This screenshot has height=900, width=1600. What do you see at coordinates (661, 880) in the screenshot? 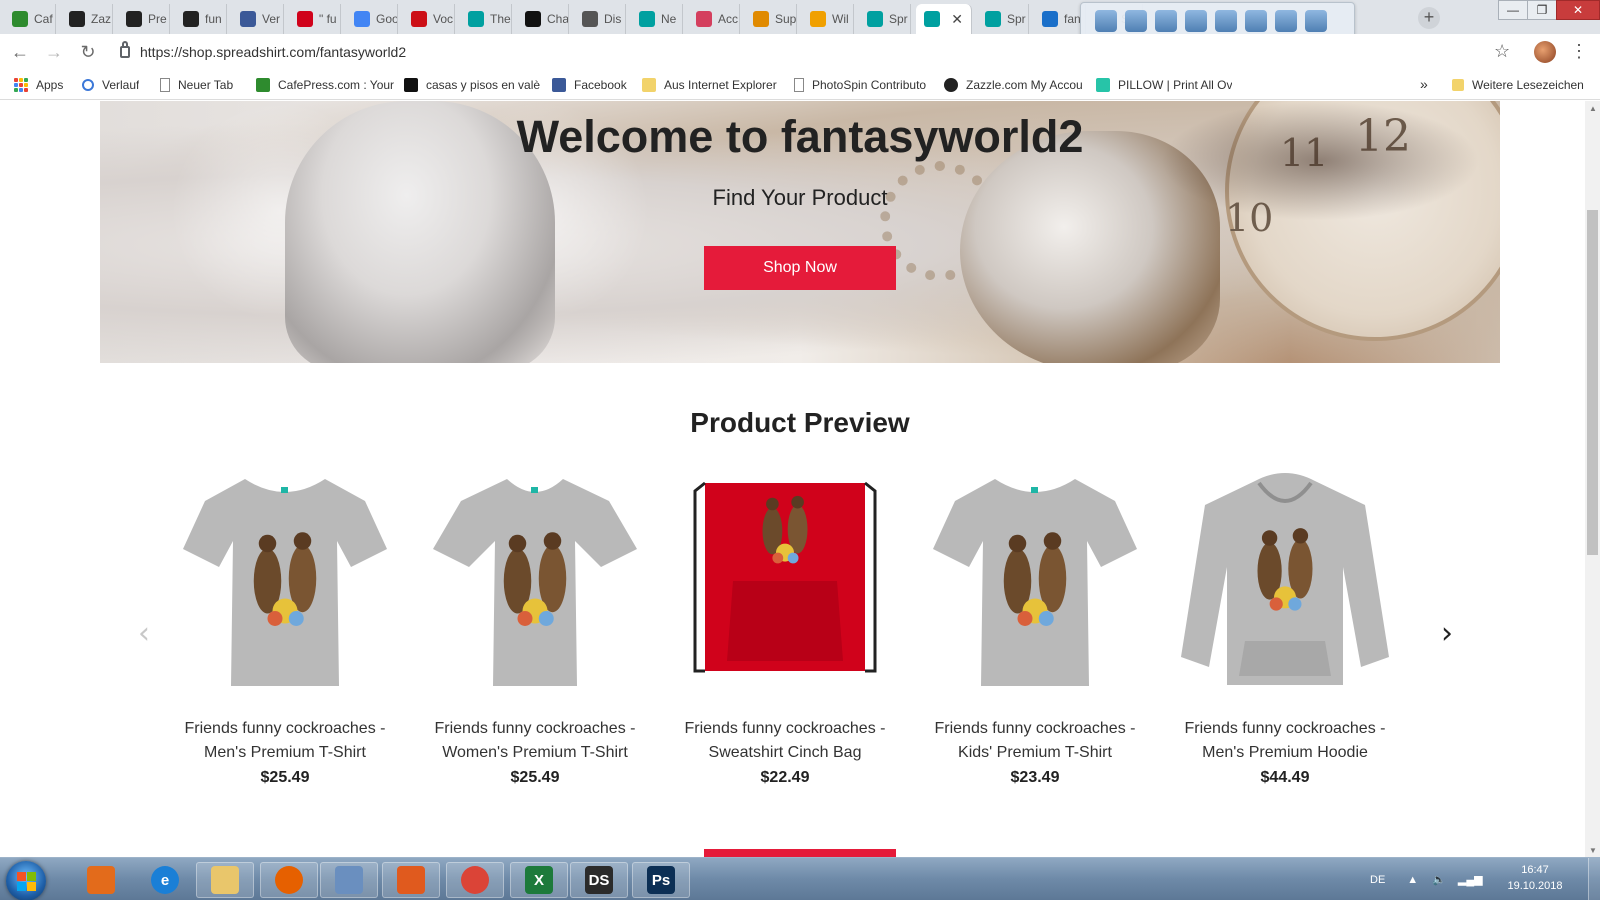
I see `taskbar-app: Ps` at bounding box center [661, 880].